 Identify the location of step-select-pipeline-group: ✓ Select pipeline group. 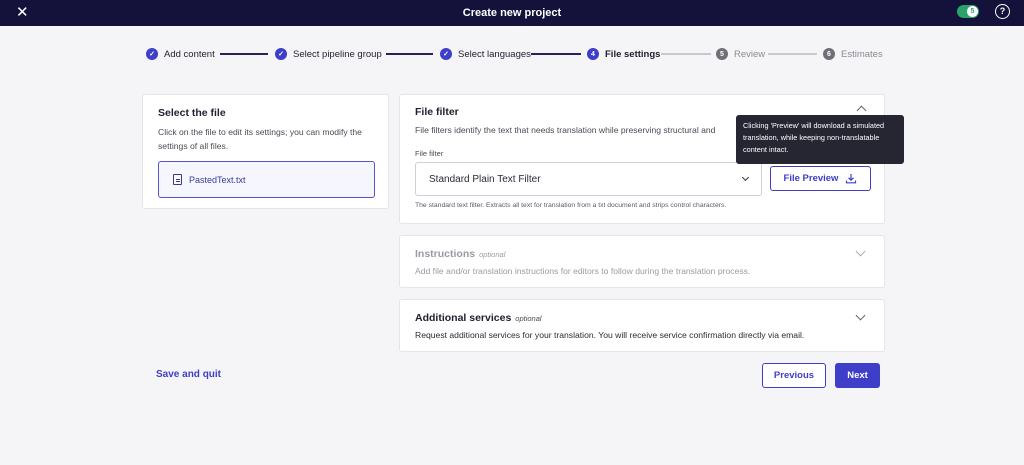
(328, 54).